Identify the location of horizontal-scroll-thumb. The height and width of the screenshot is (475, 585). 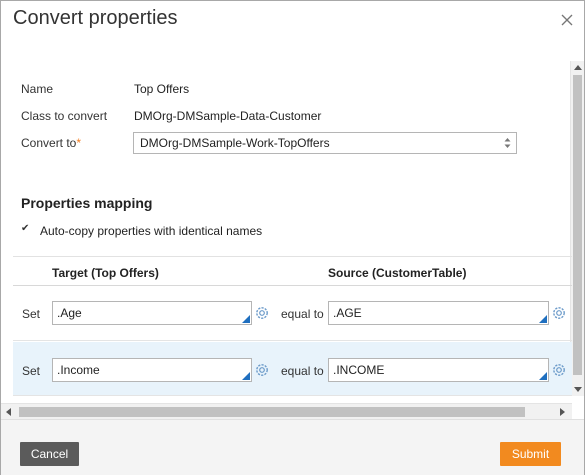
(272, 412).